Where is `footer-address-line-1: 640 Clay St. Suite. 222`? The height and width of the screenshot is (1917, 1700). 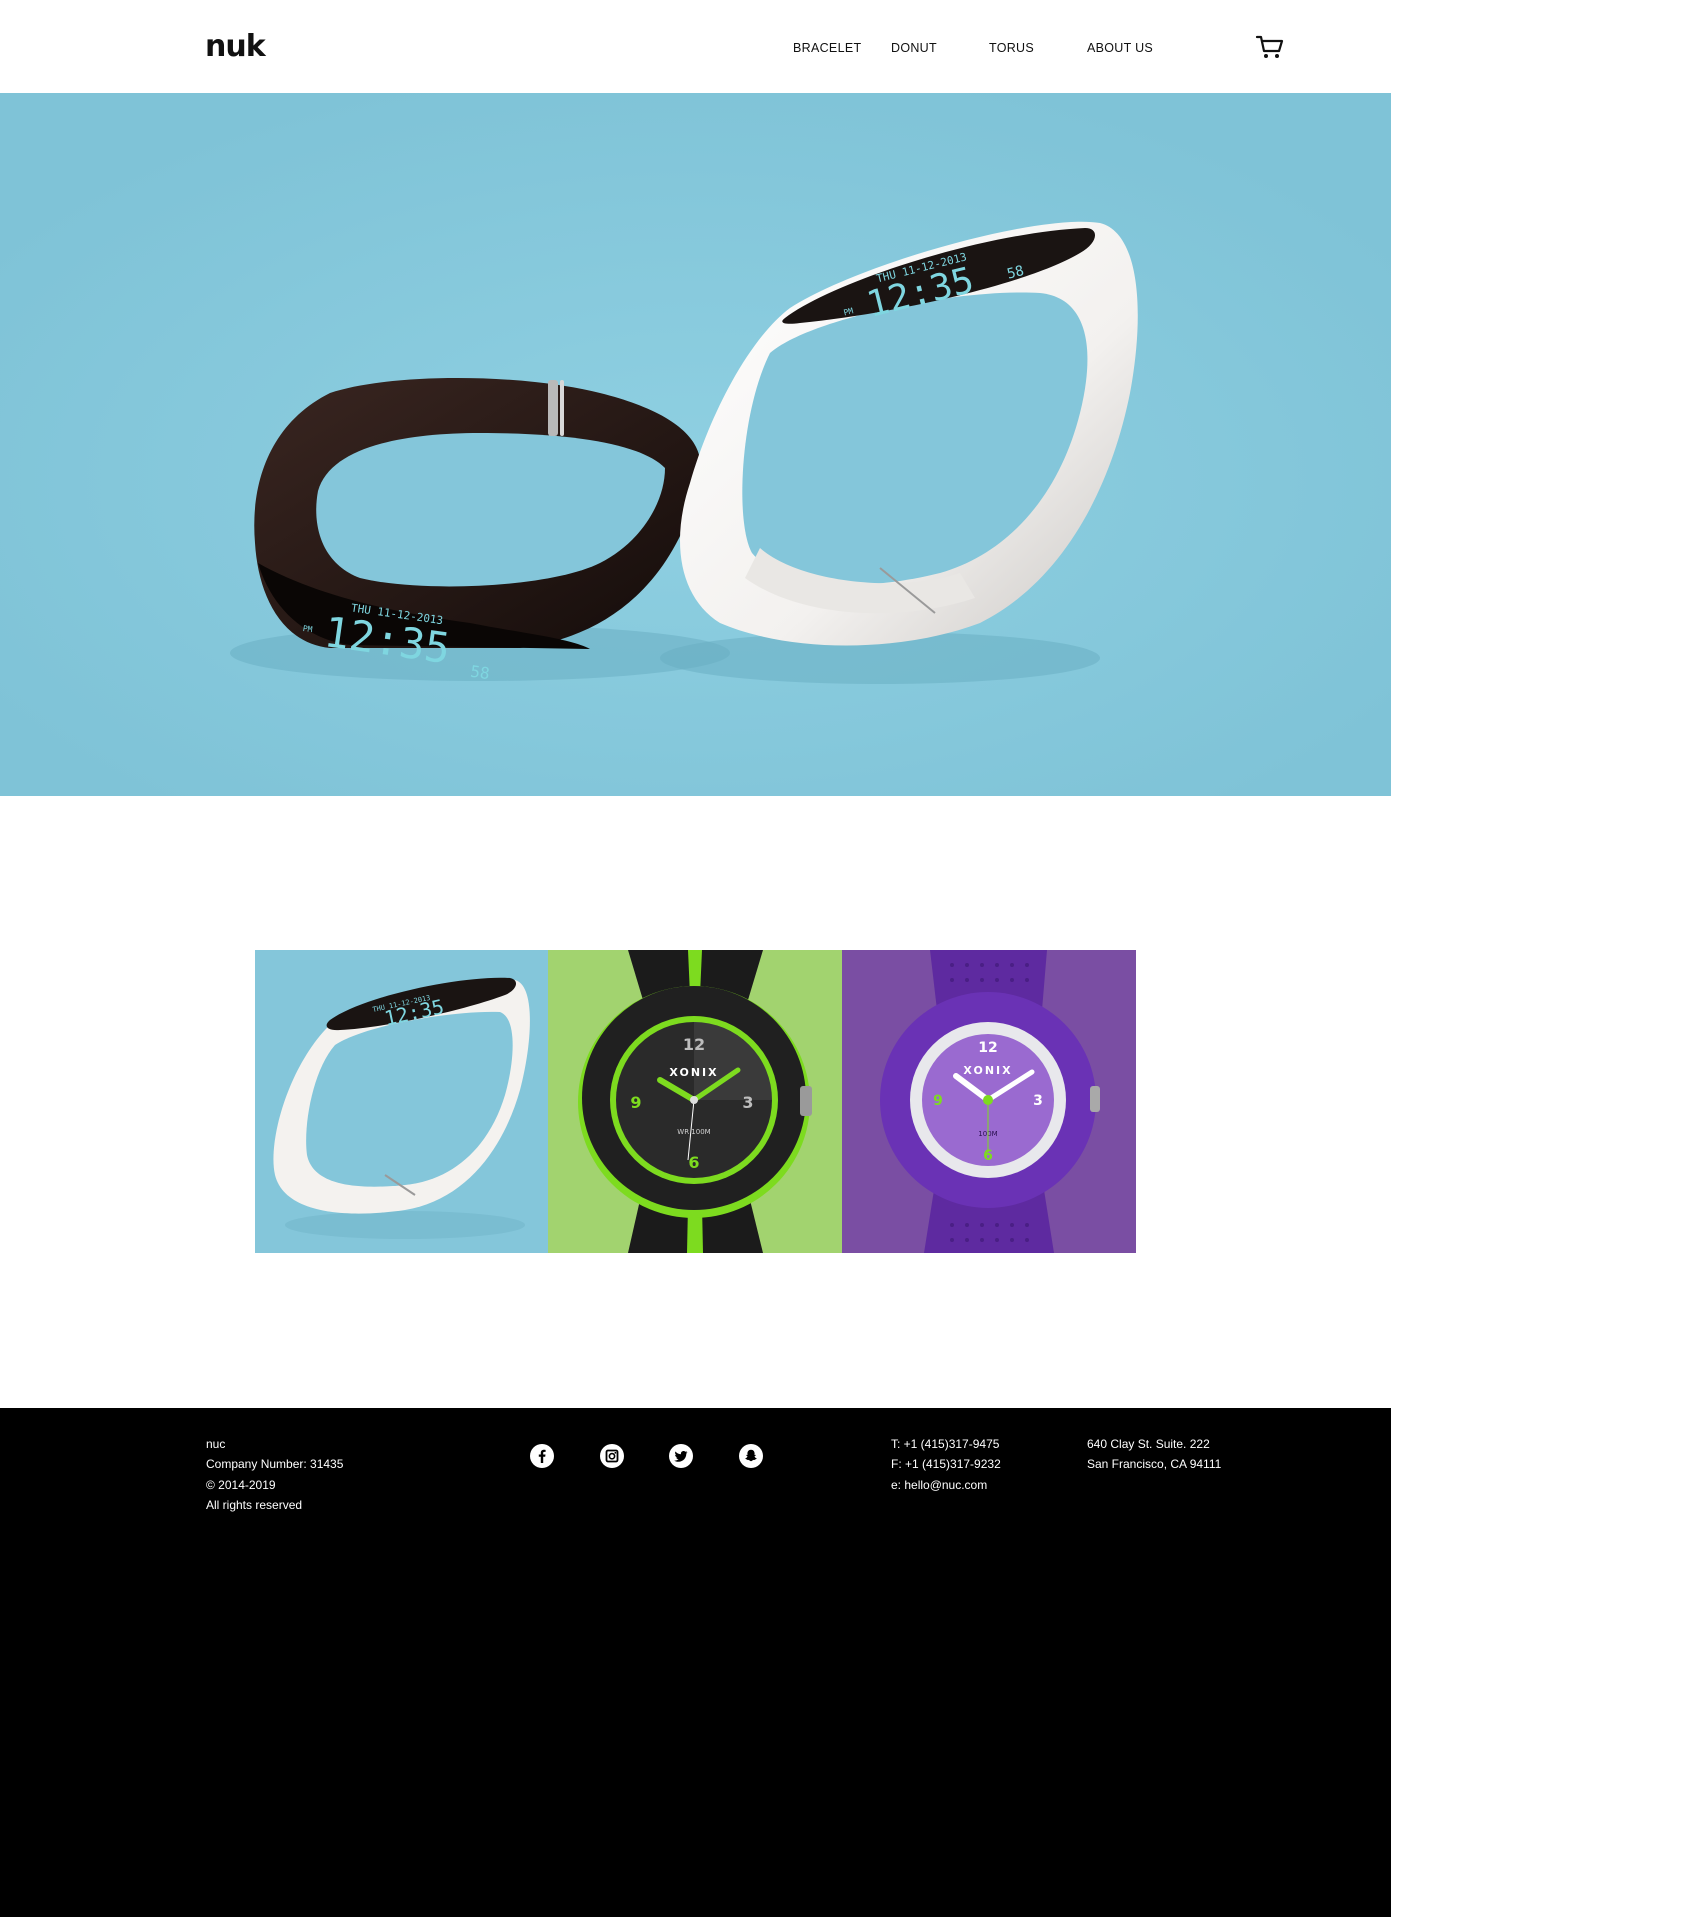 footer-address-line-1: 640 Clay St. Suite. 222 is located at coordinates (1148, 1444).